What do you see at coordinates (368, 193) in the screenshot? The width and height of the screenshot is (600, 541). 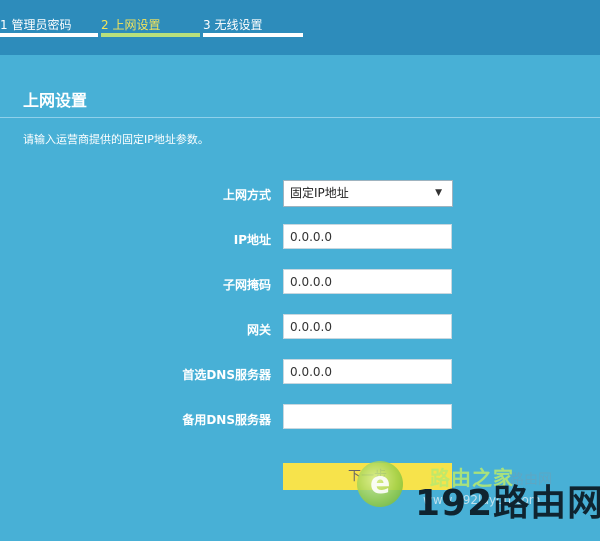 I see `connection-type-select: 固定IP地址 ▼` at bounding box center [368, 193].